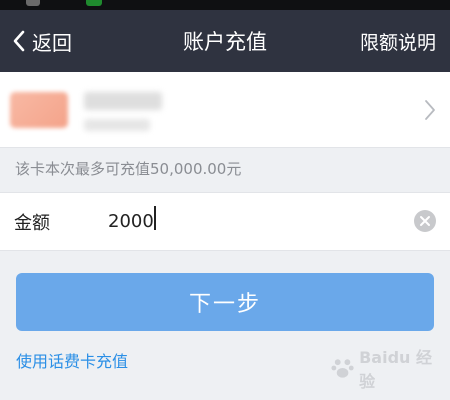 This screenshot has width=450, height=400. What do you see at coordinates (396, 369) in the screenshot?
I see `watermark-text: Baidu 经验` at bounding box center [396, 369].